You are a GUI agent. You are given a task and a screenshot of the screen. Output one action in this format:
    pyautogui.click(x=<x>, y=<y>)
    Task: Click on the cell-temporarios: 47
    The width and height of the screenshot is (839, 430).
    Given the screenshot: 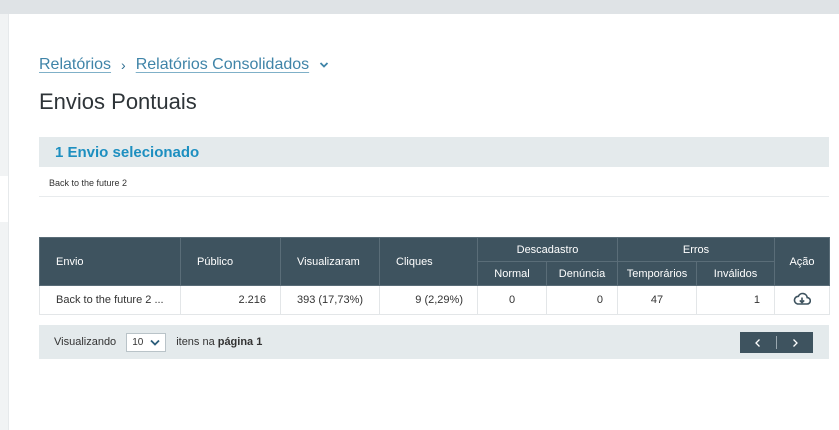 What is the action you would take?
    pyautogui.click(x=657, y=300)
    